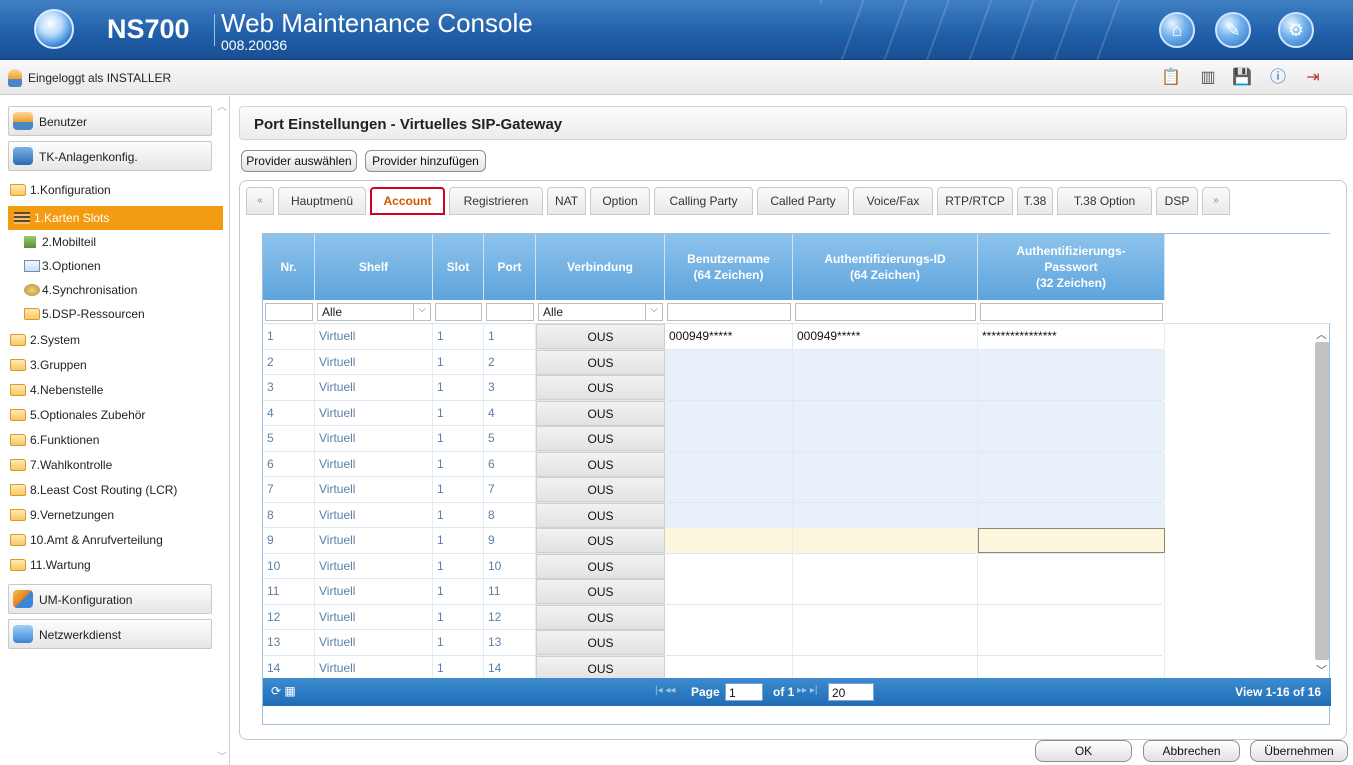 The height and width of the screenshot is (765, 1353). What do you see at coordinates (510, 267) in the screenshot?
I see `column-header-port: Port` at bounding box center [510, 267].